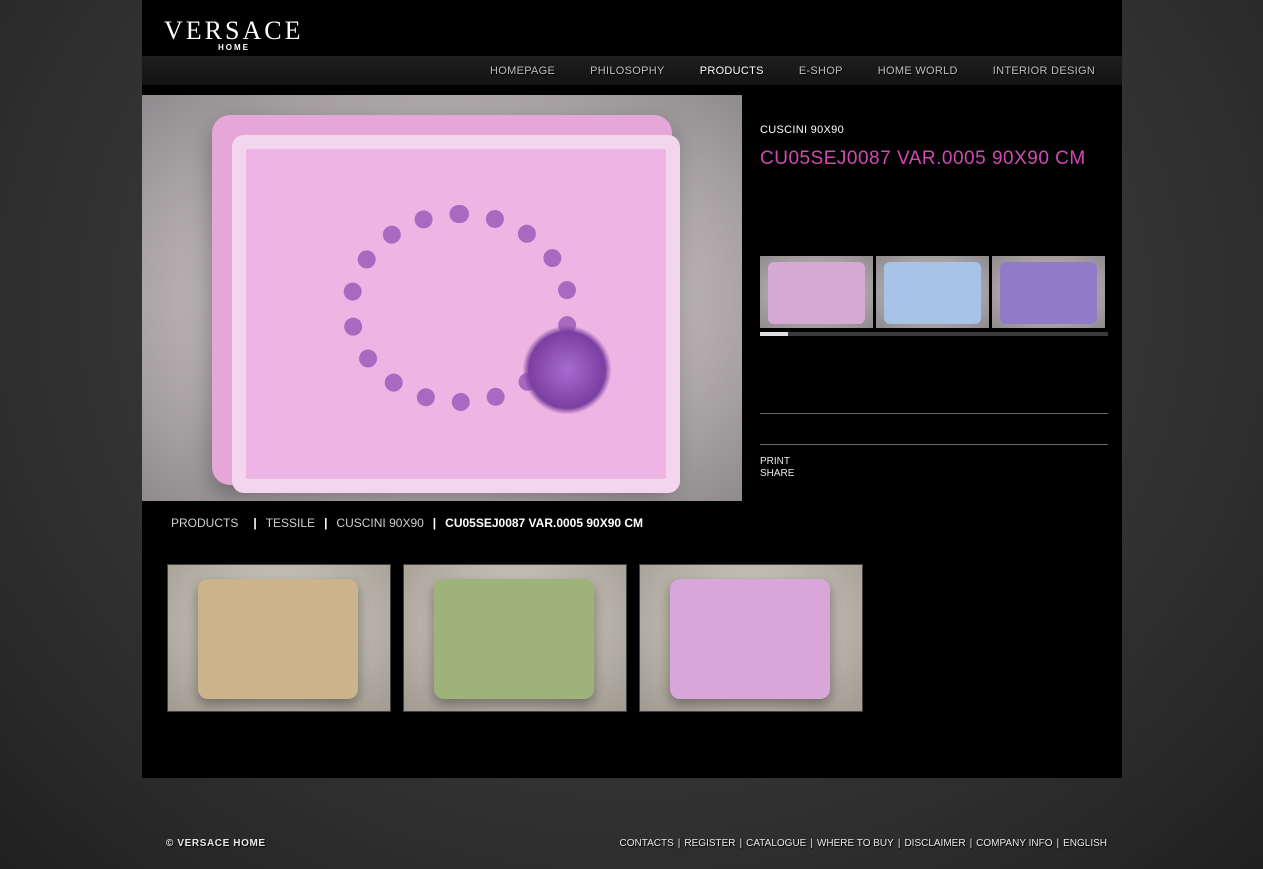  What do you see at coordinates (934, 843) in the screenshot?
I see `footer-link-disclaimer: DISCLAIMER` at bounding box center [934, 843].